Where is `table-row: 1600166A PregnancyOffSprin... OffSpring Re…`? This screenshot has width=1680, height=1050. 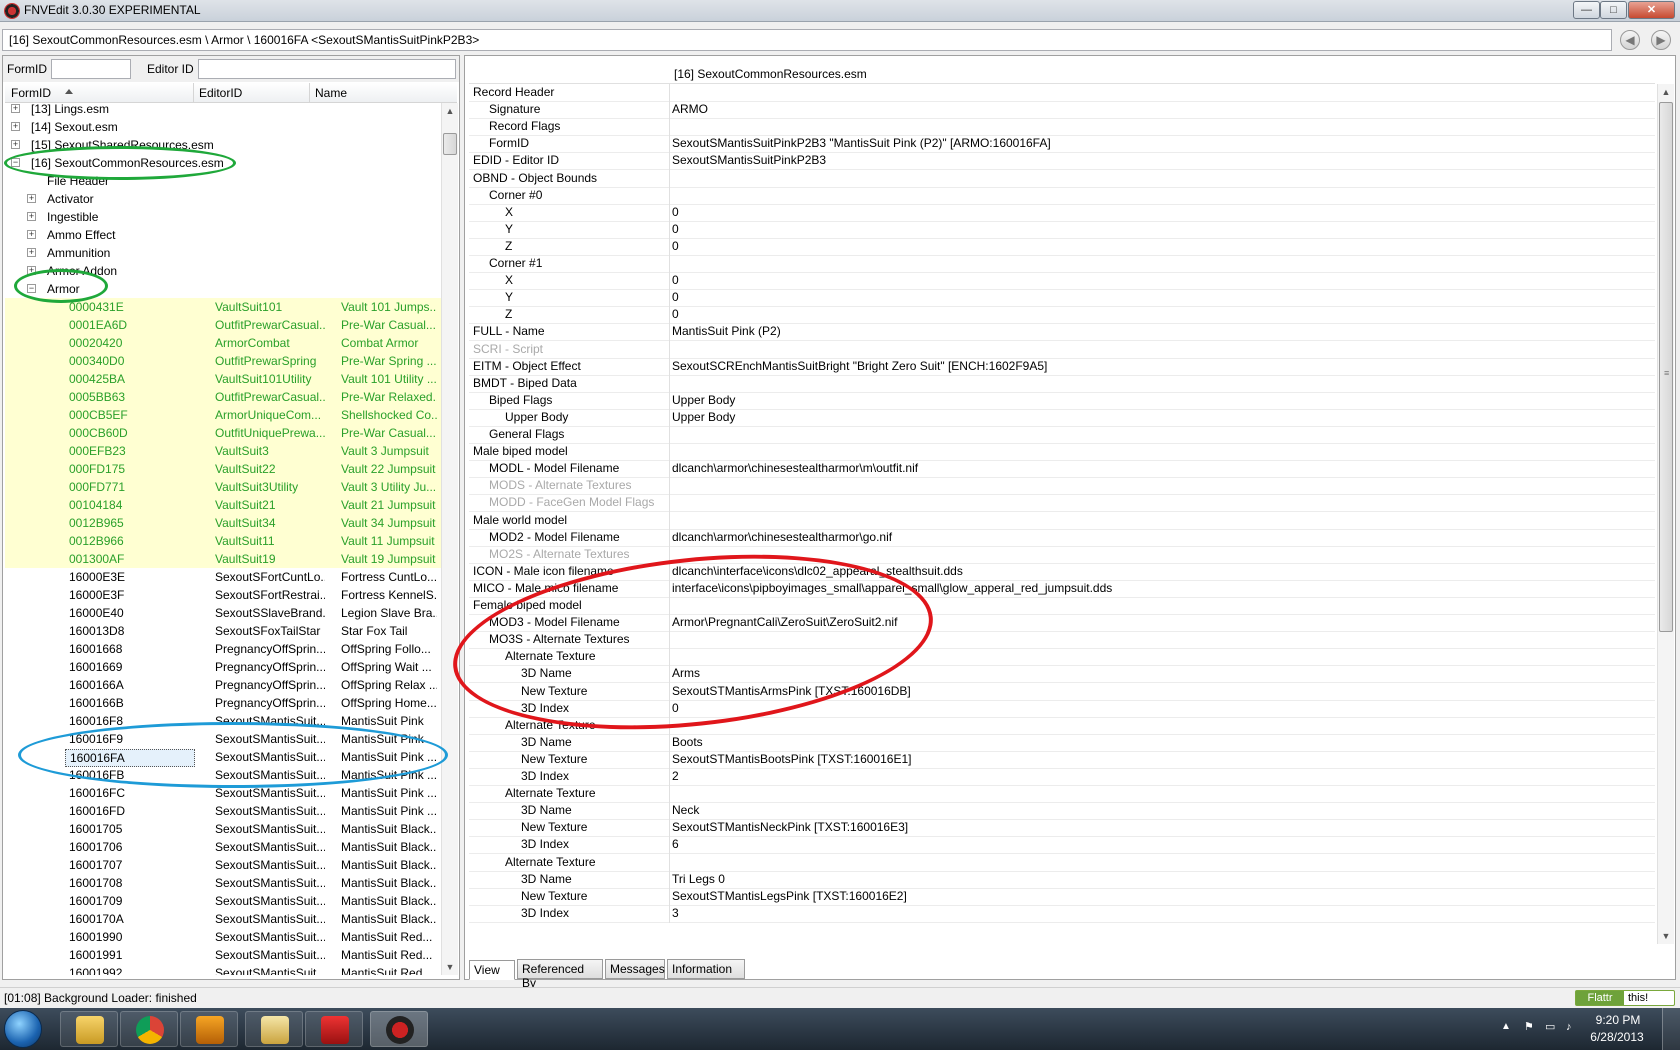 table-row: 1600166A PregnancyOffSprin... OffSpring Re… is located at coordinates (223, 685).